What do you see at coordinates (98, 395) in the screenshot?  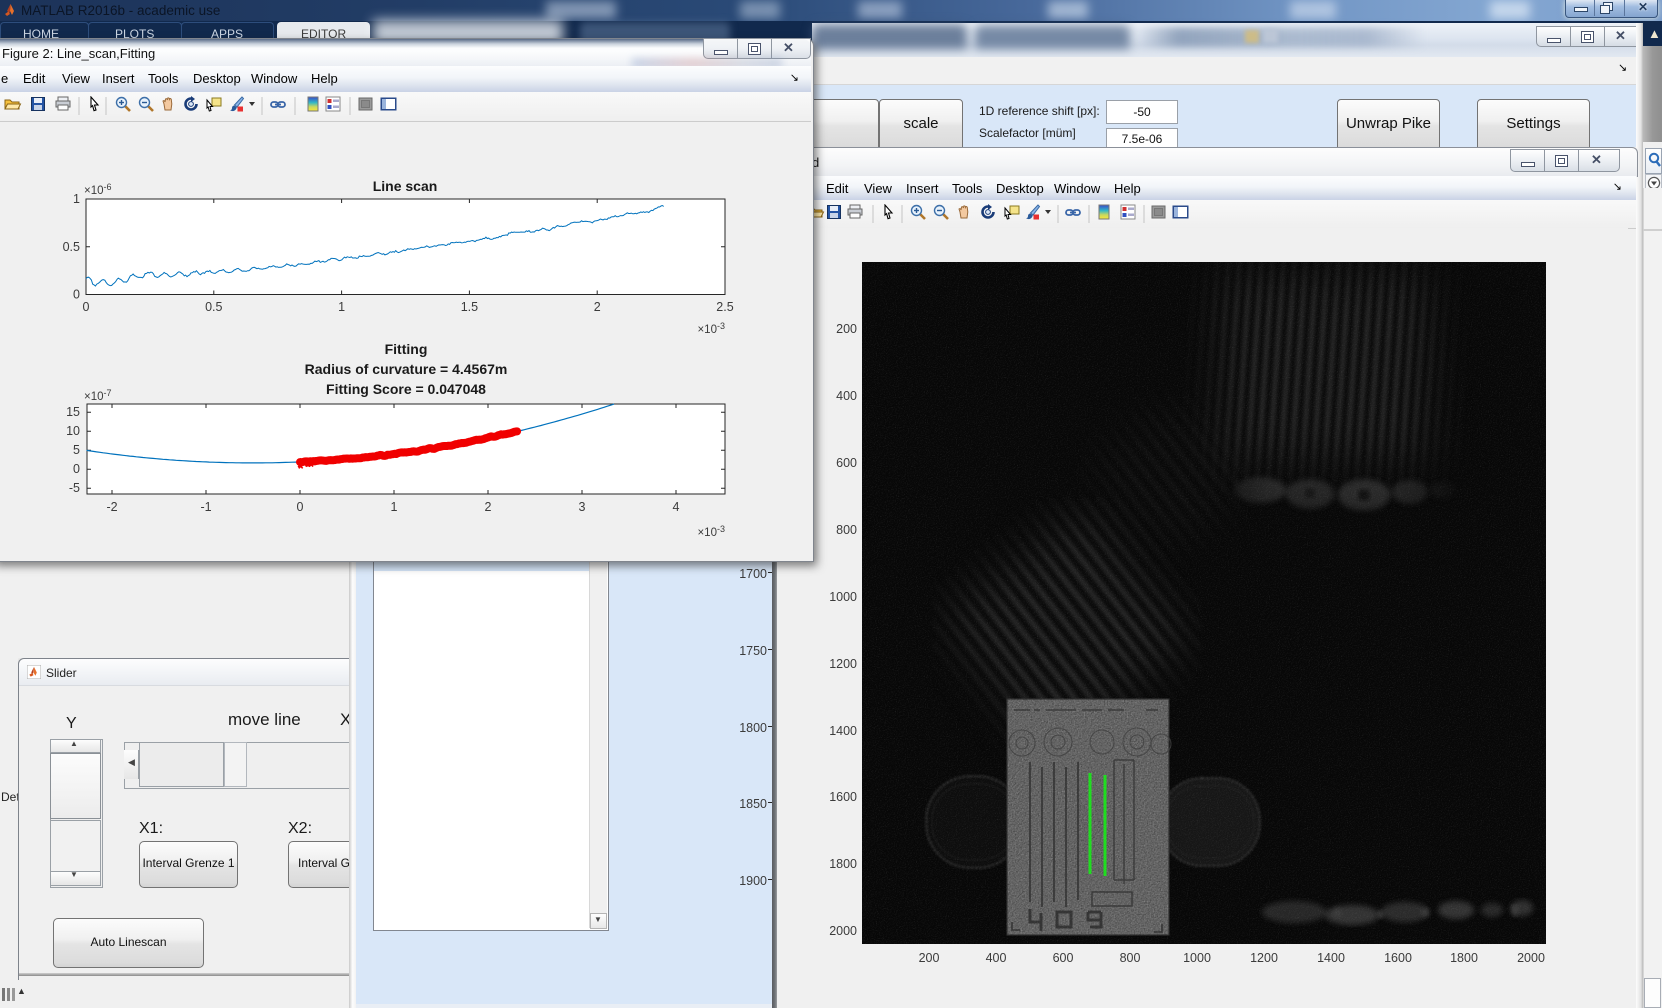 I see `svg-text: ×10-7` at bounding box center [98, 395].